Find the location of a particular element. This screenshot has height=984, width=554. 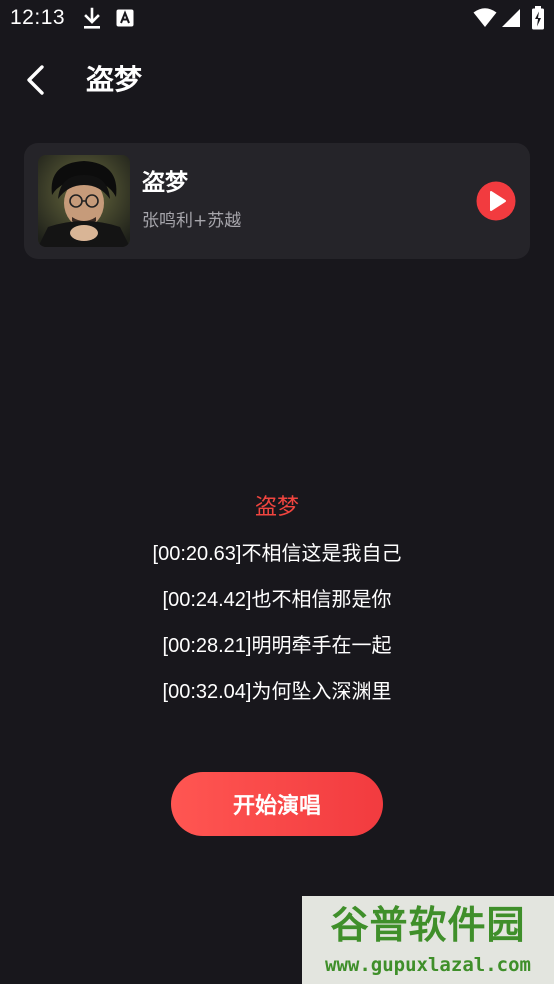

album-cover-portrait is located at coordinates (84, 201).